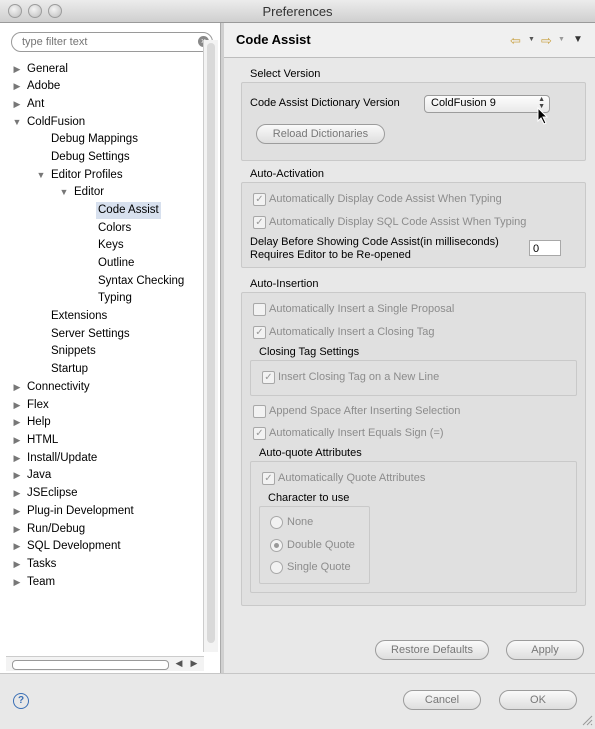  I want to click on radio-double-quote-label: Double Quote, so click(321, 545).